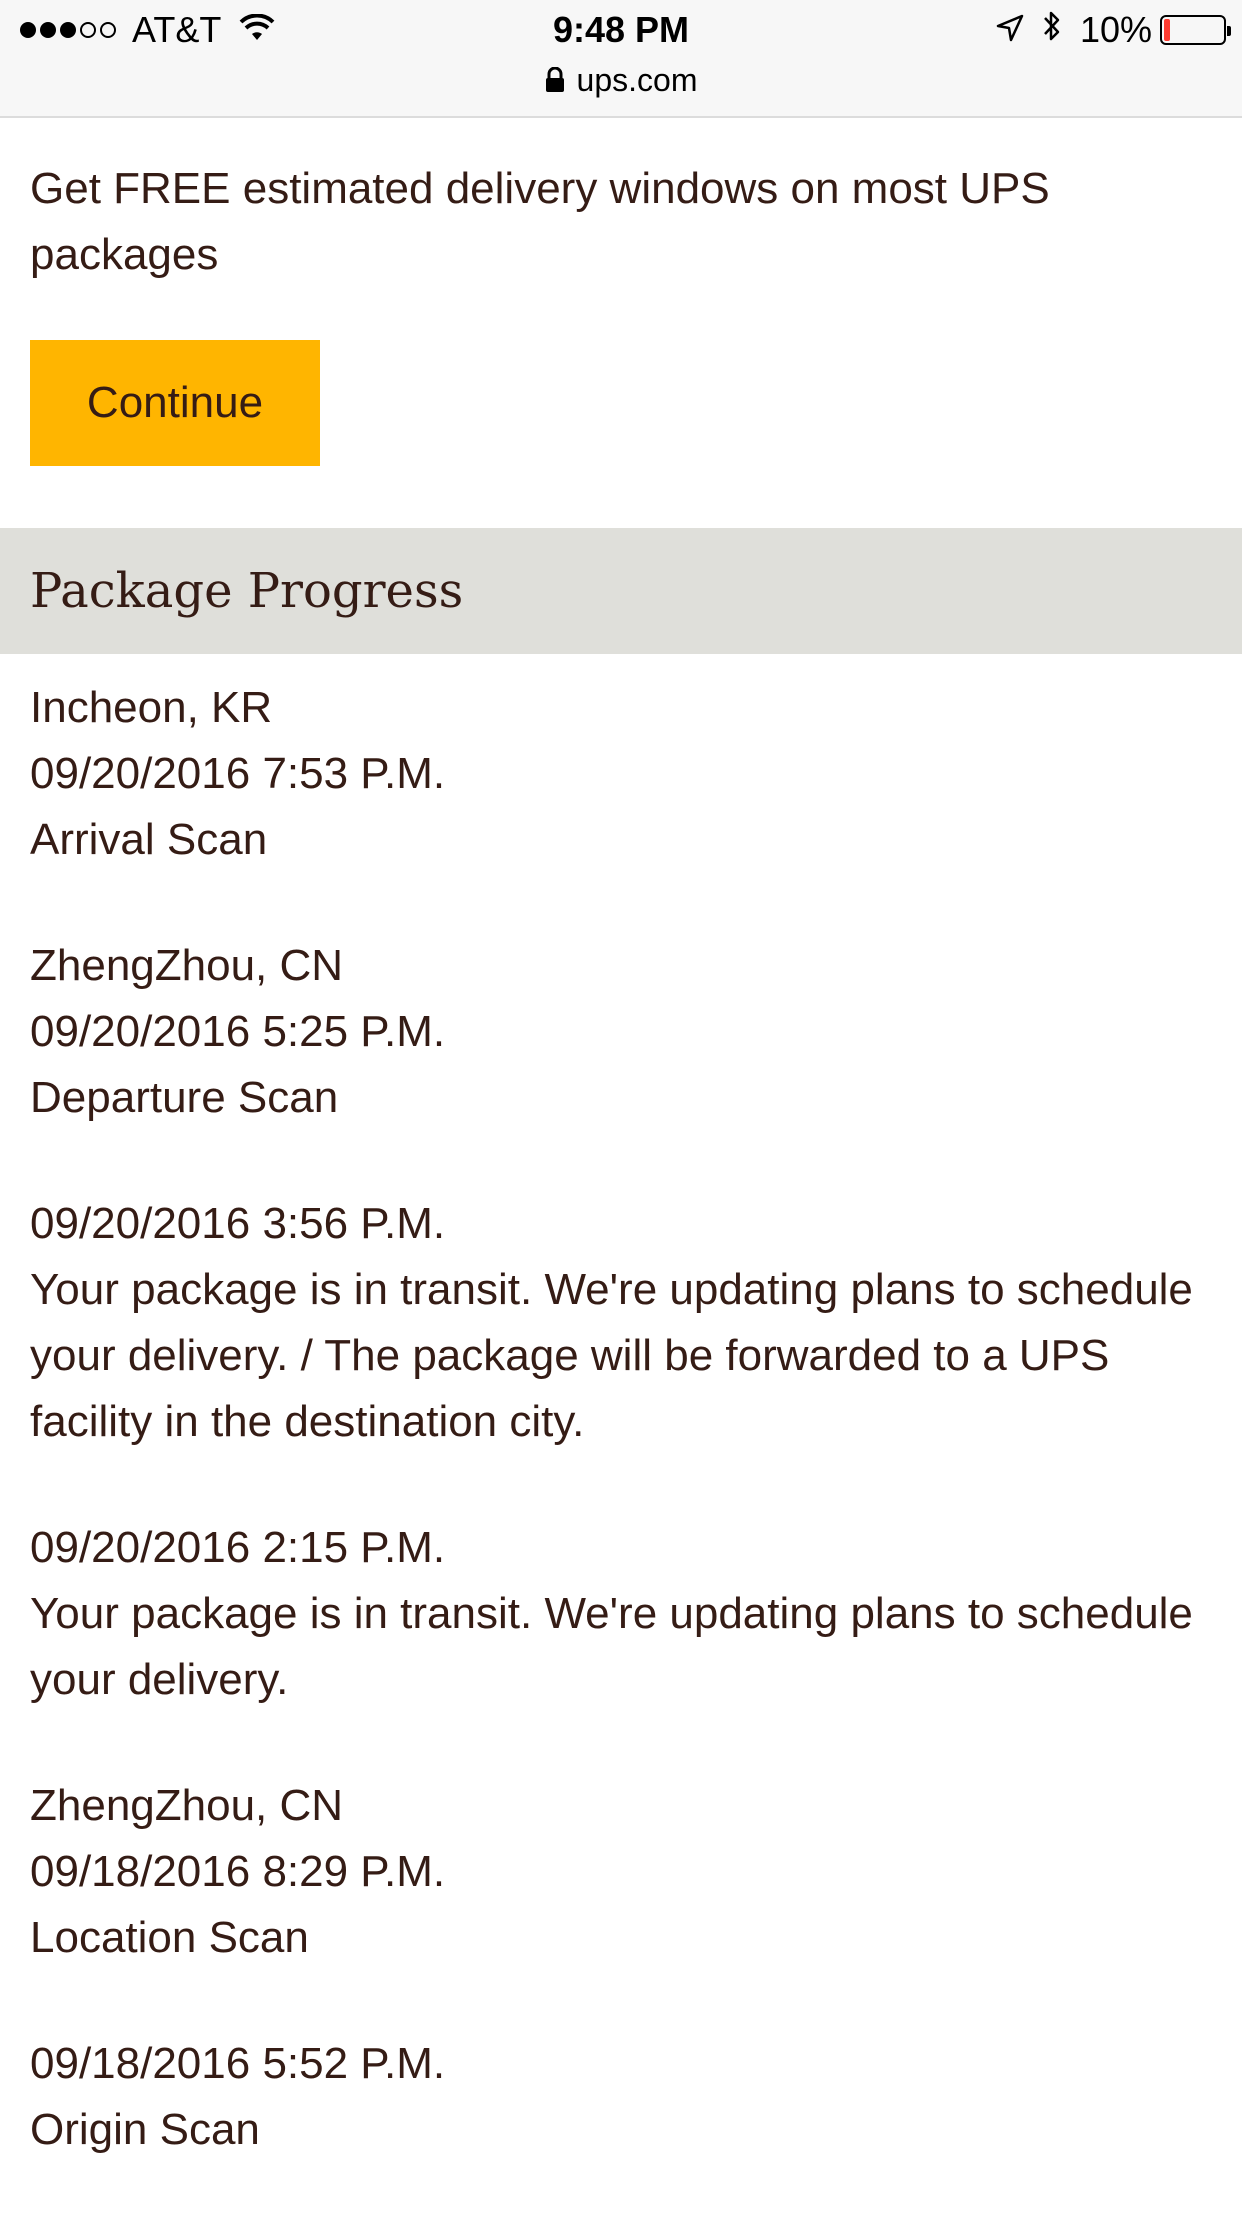 The width and height of the screenshot is (1242, 2223). What do you see at coordinates (238, 773) in the screenshot?
I see `entry-datetime: 09/20/2016 7:53 P.M.` at bounding box center [238, 773].